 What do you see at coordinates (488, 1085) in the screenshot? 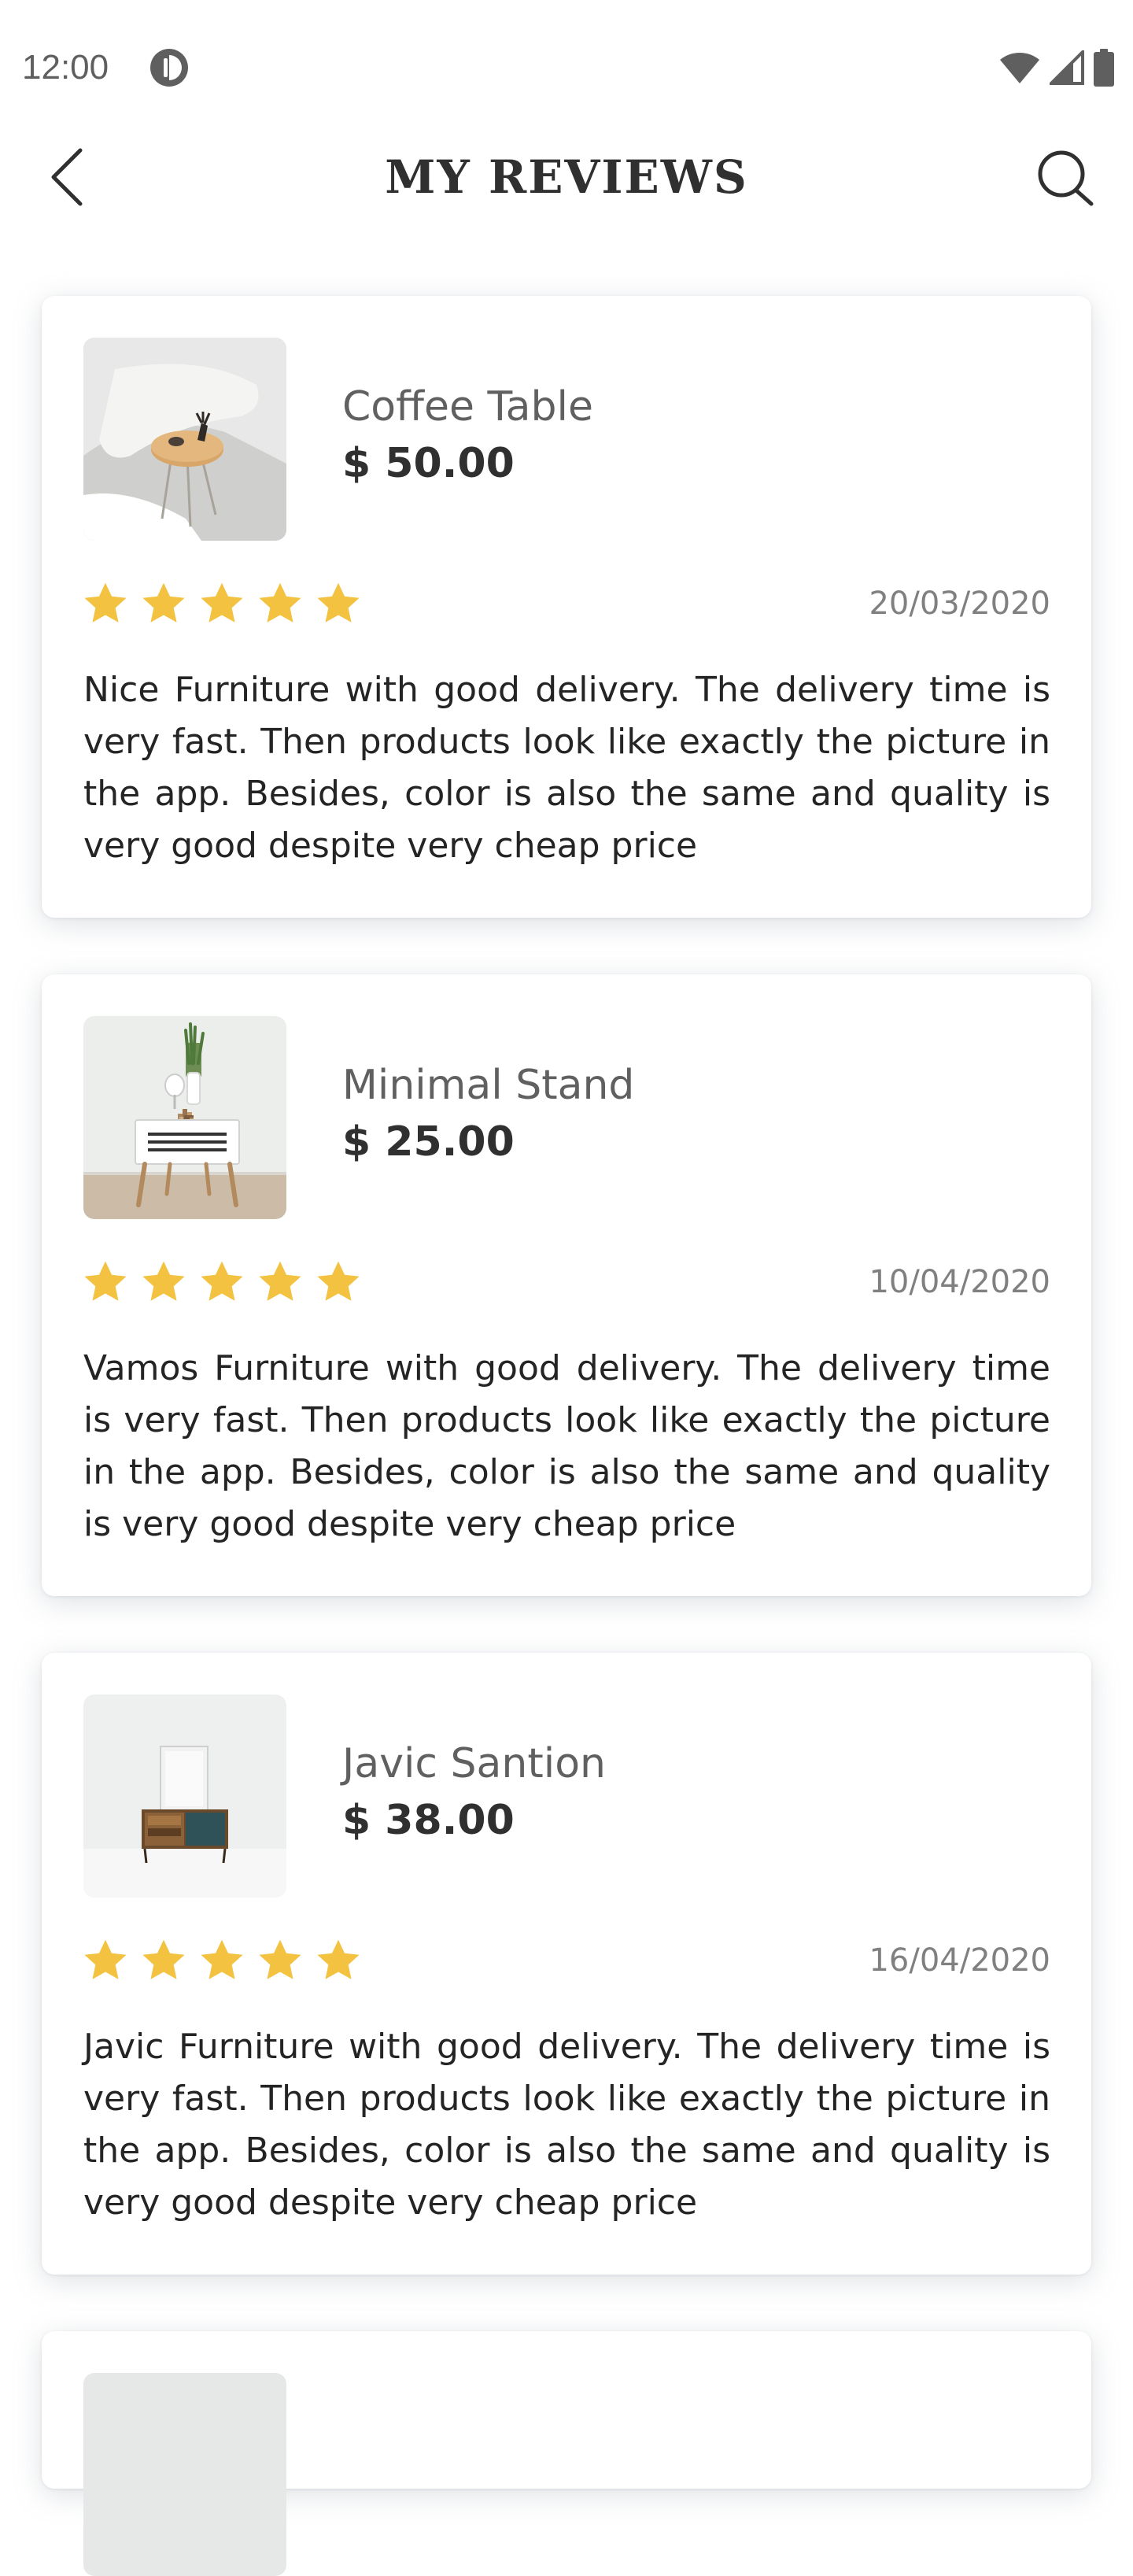
I see `product-name: Minimal Stand` at bounding box center [488, 1085].